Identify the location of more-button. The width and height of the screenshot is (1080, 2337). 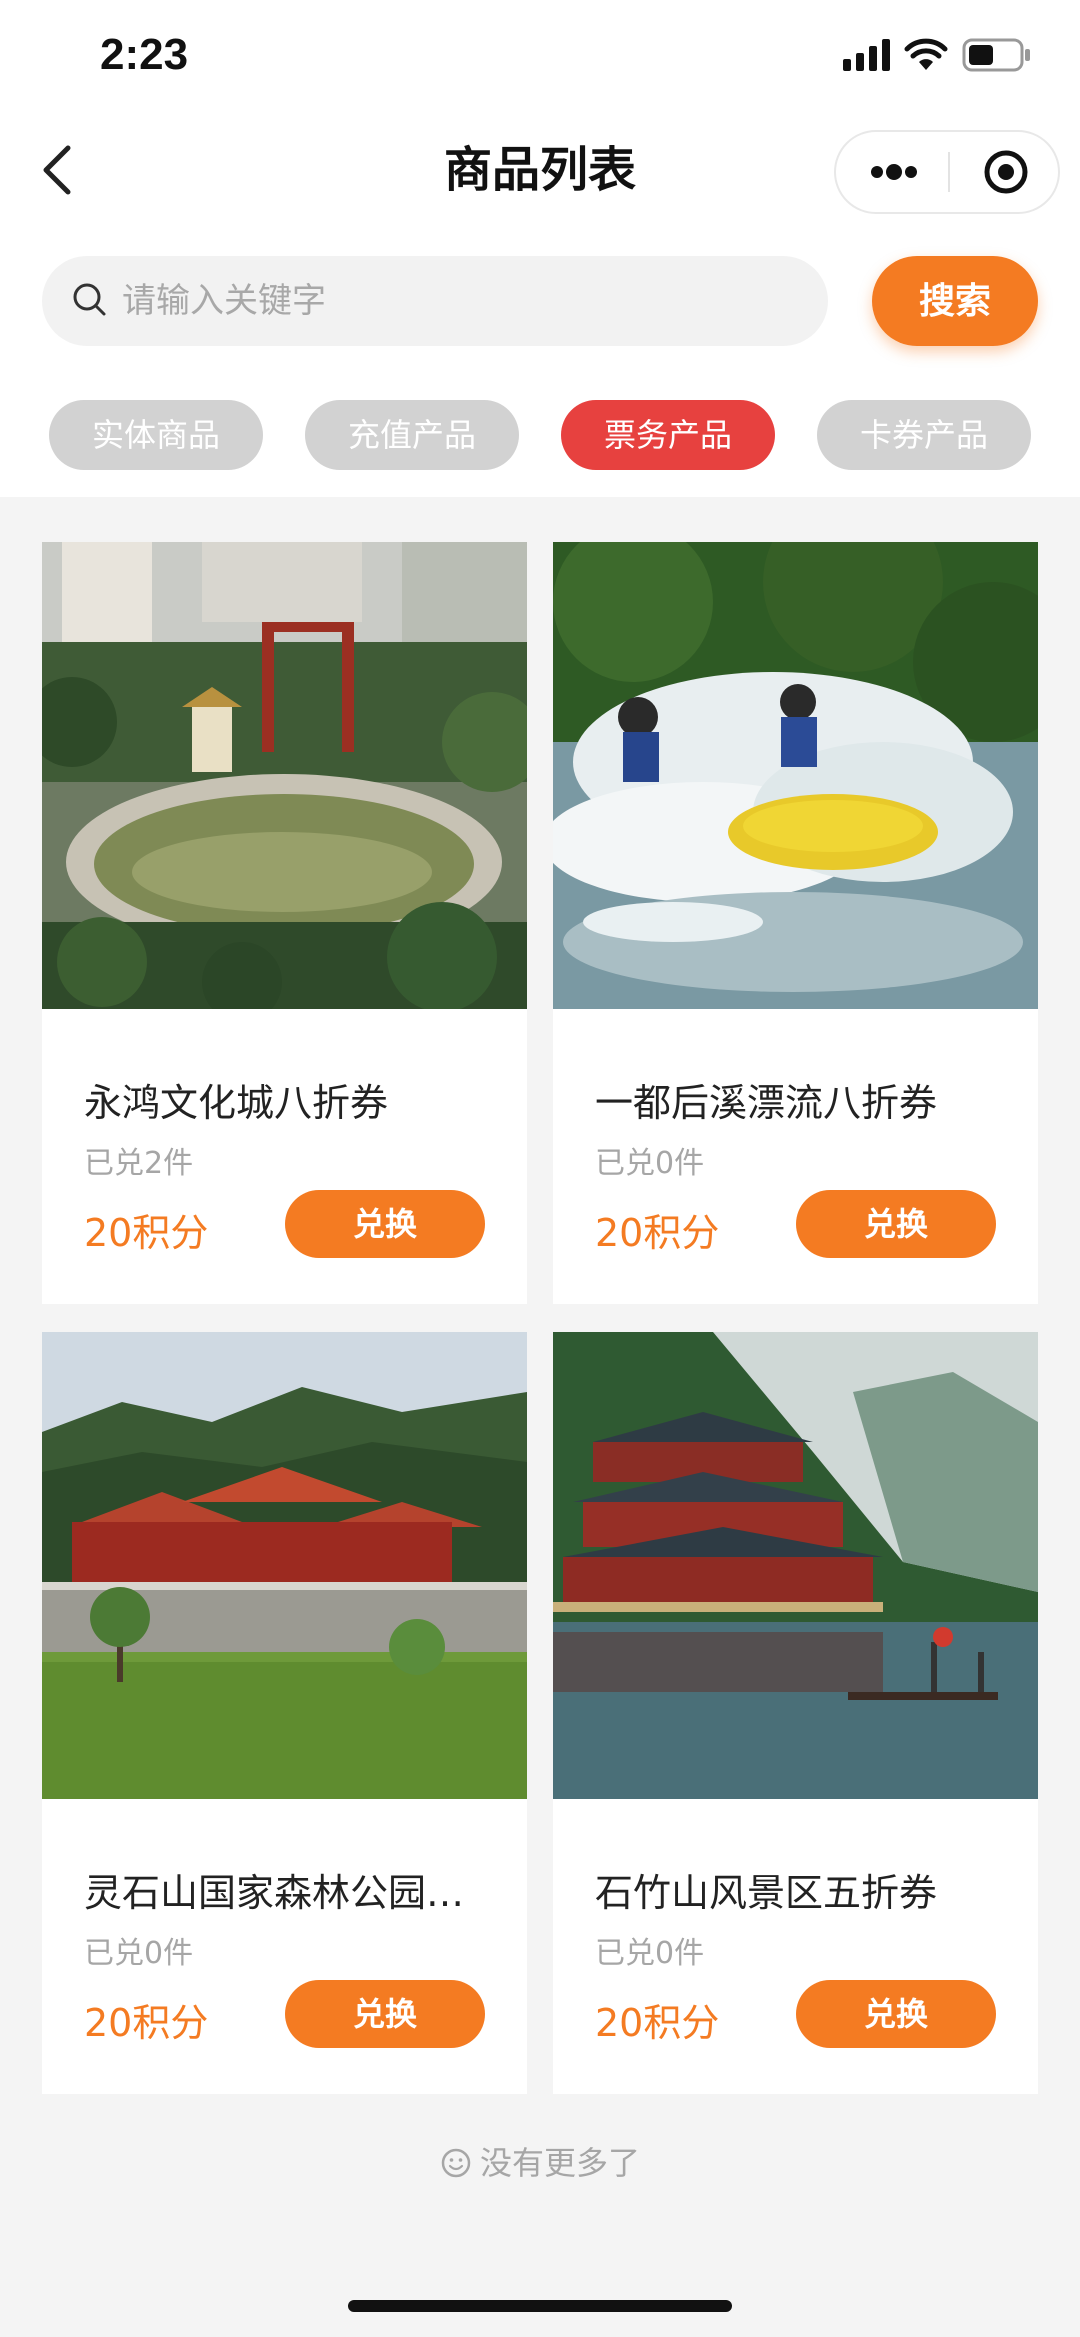
(892, 172).